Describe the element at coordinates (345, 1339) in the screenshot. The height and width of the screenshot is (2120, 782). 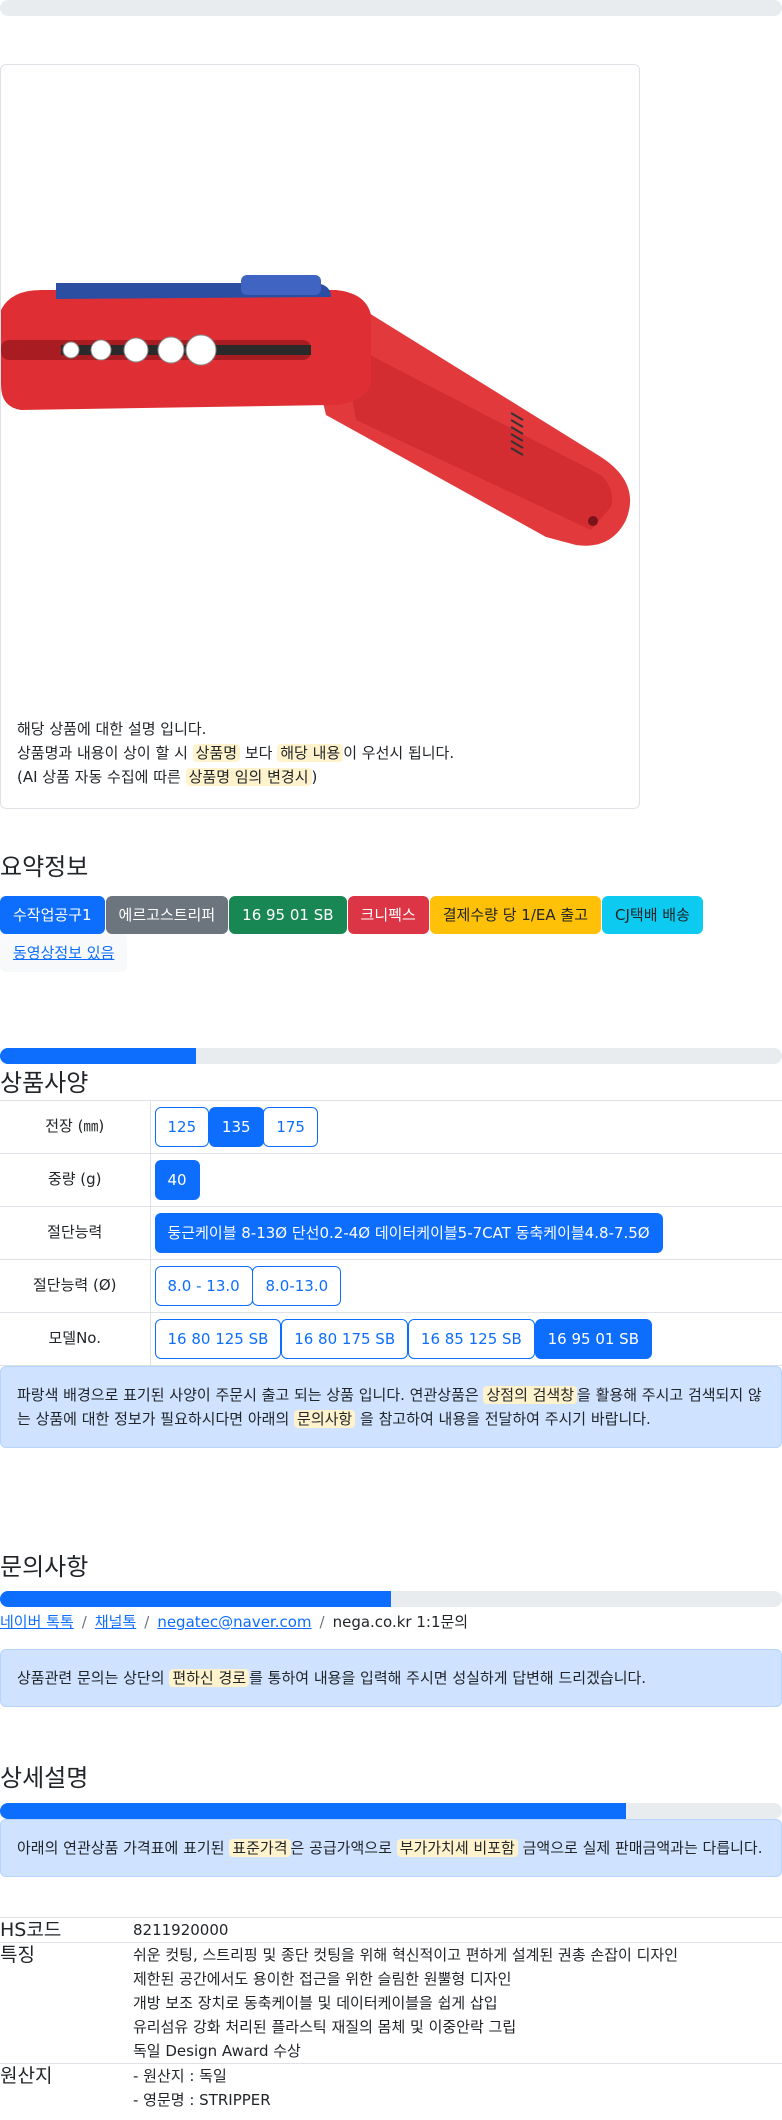
I see `option-model-2: 16 80 175 SB` at that location.